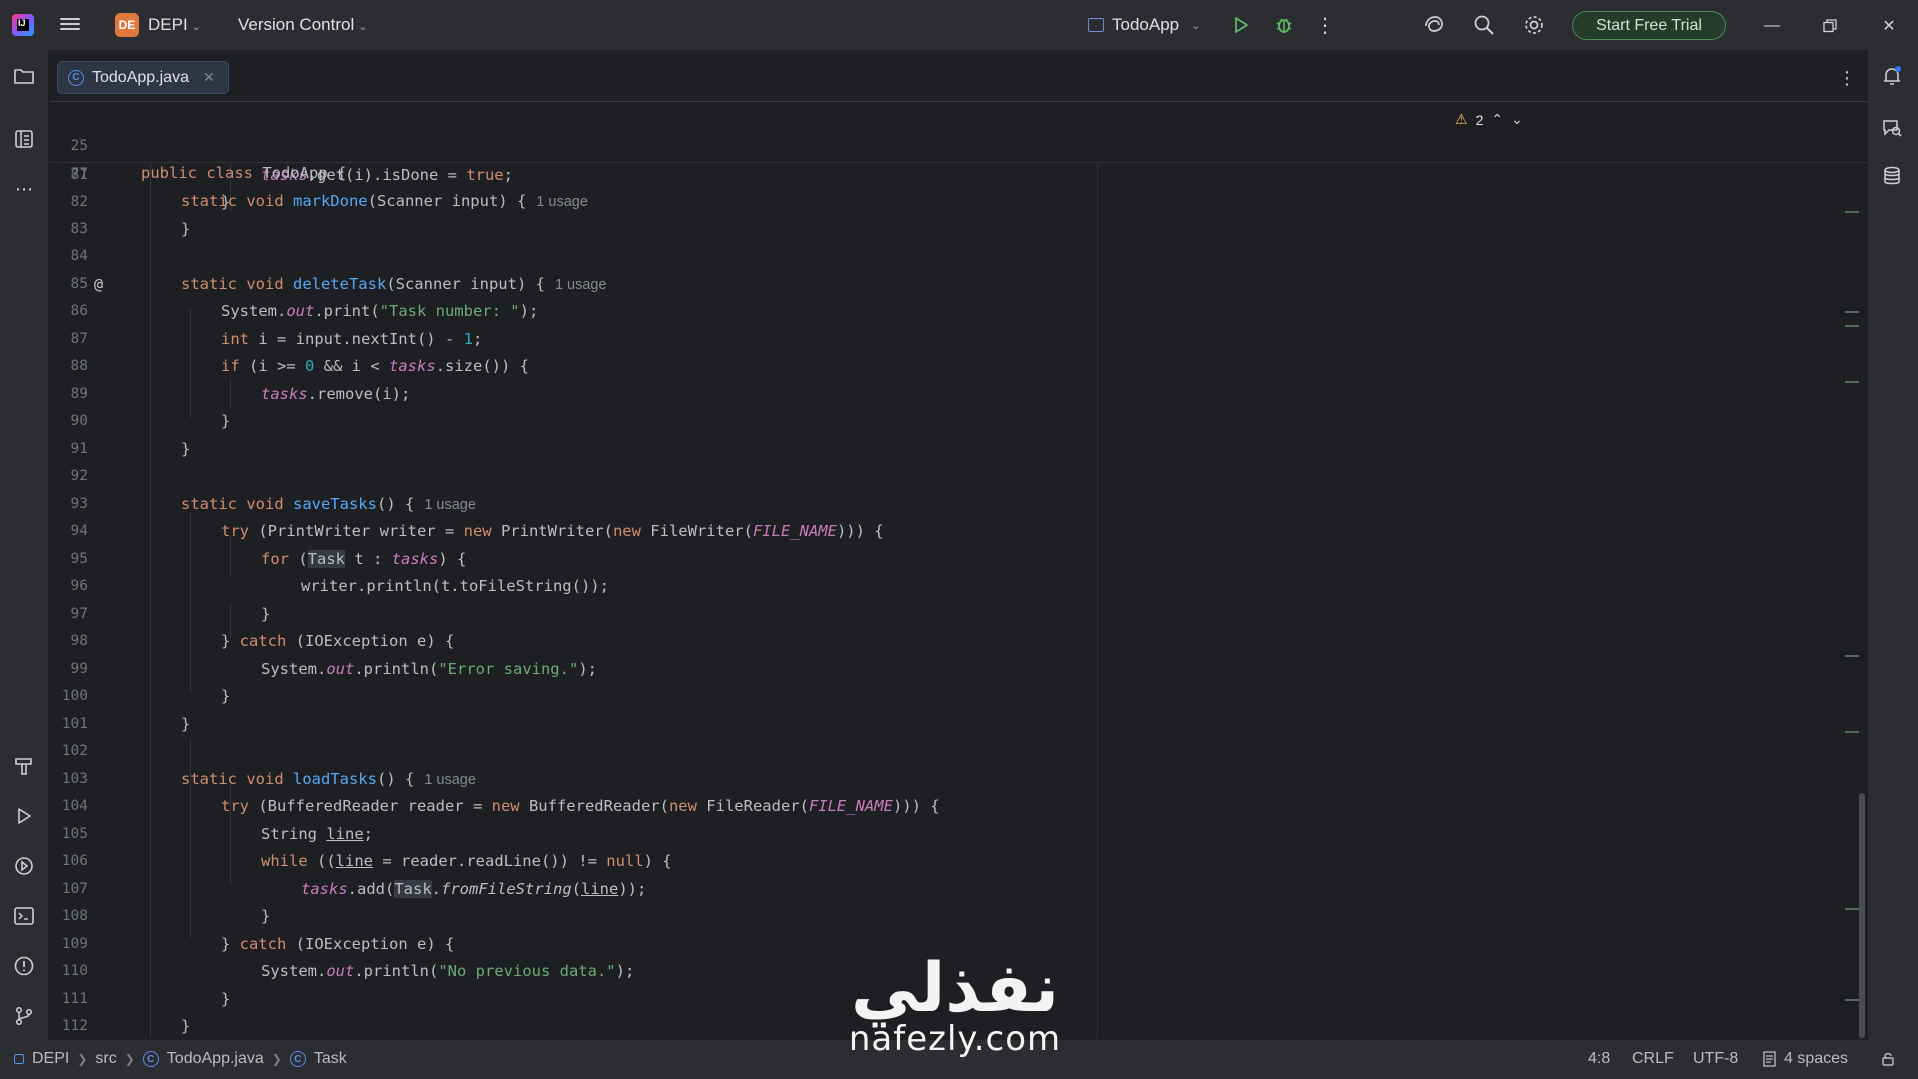  I want to click on run-config-label: TodoApp, so click(1146, 24).